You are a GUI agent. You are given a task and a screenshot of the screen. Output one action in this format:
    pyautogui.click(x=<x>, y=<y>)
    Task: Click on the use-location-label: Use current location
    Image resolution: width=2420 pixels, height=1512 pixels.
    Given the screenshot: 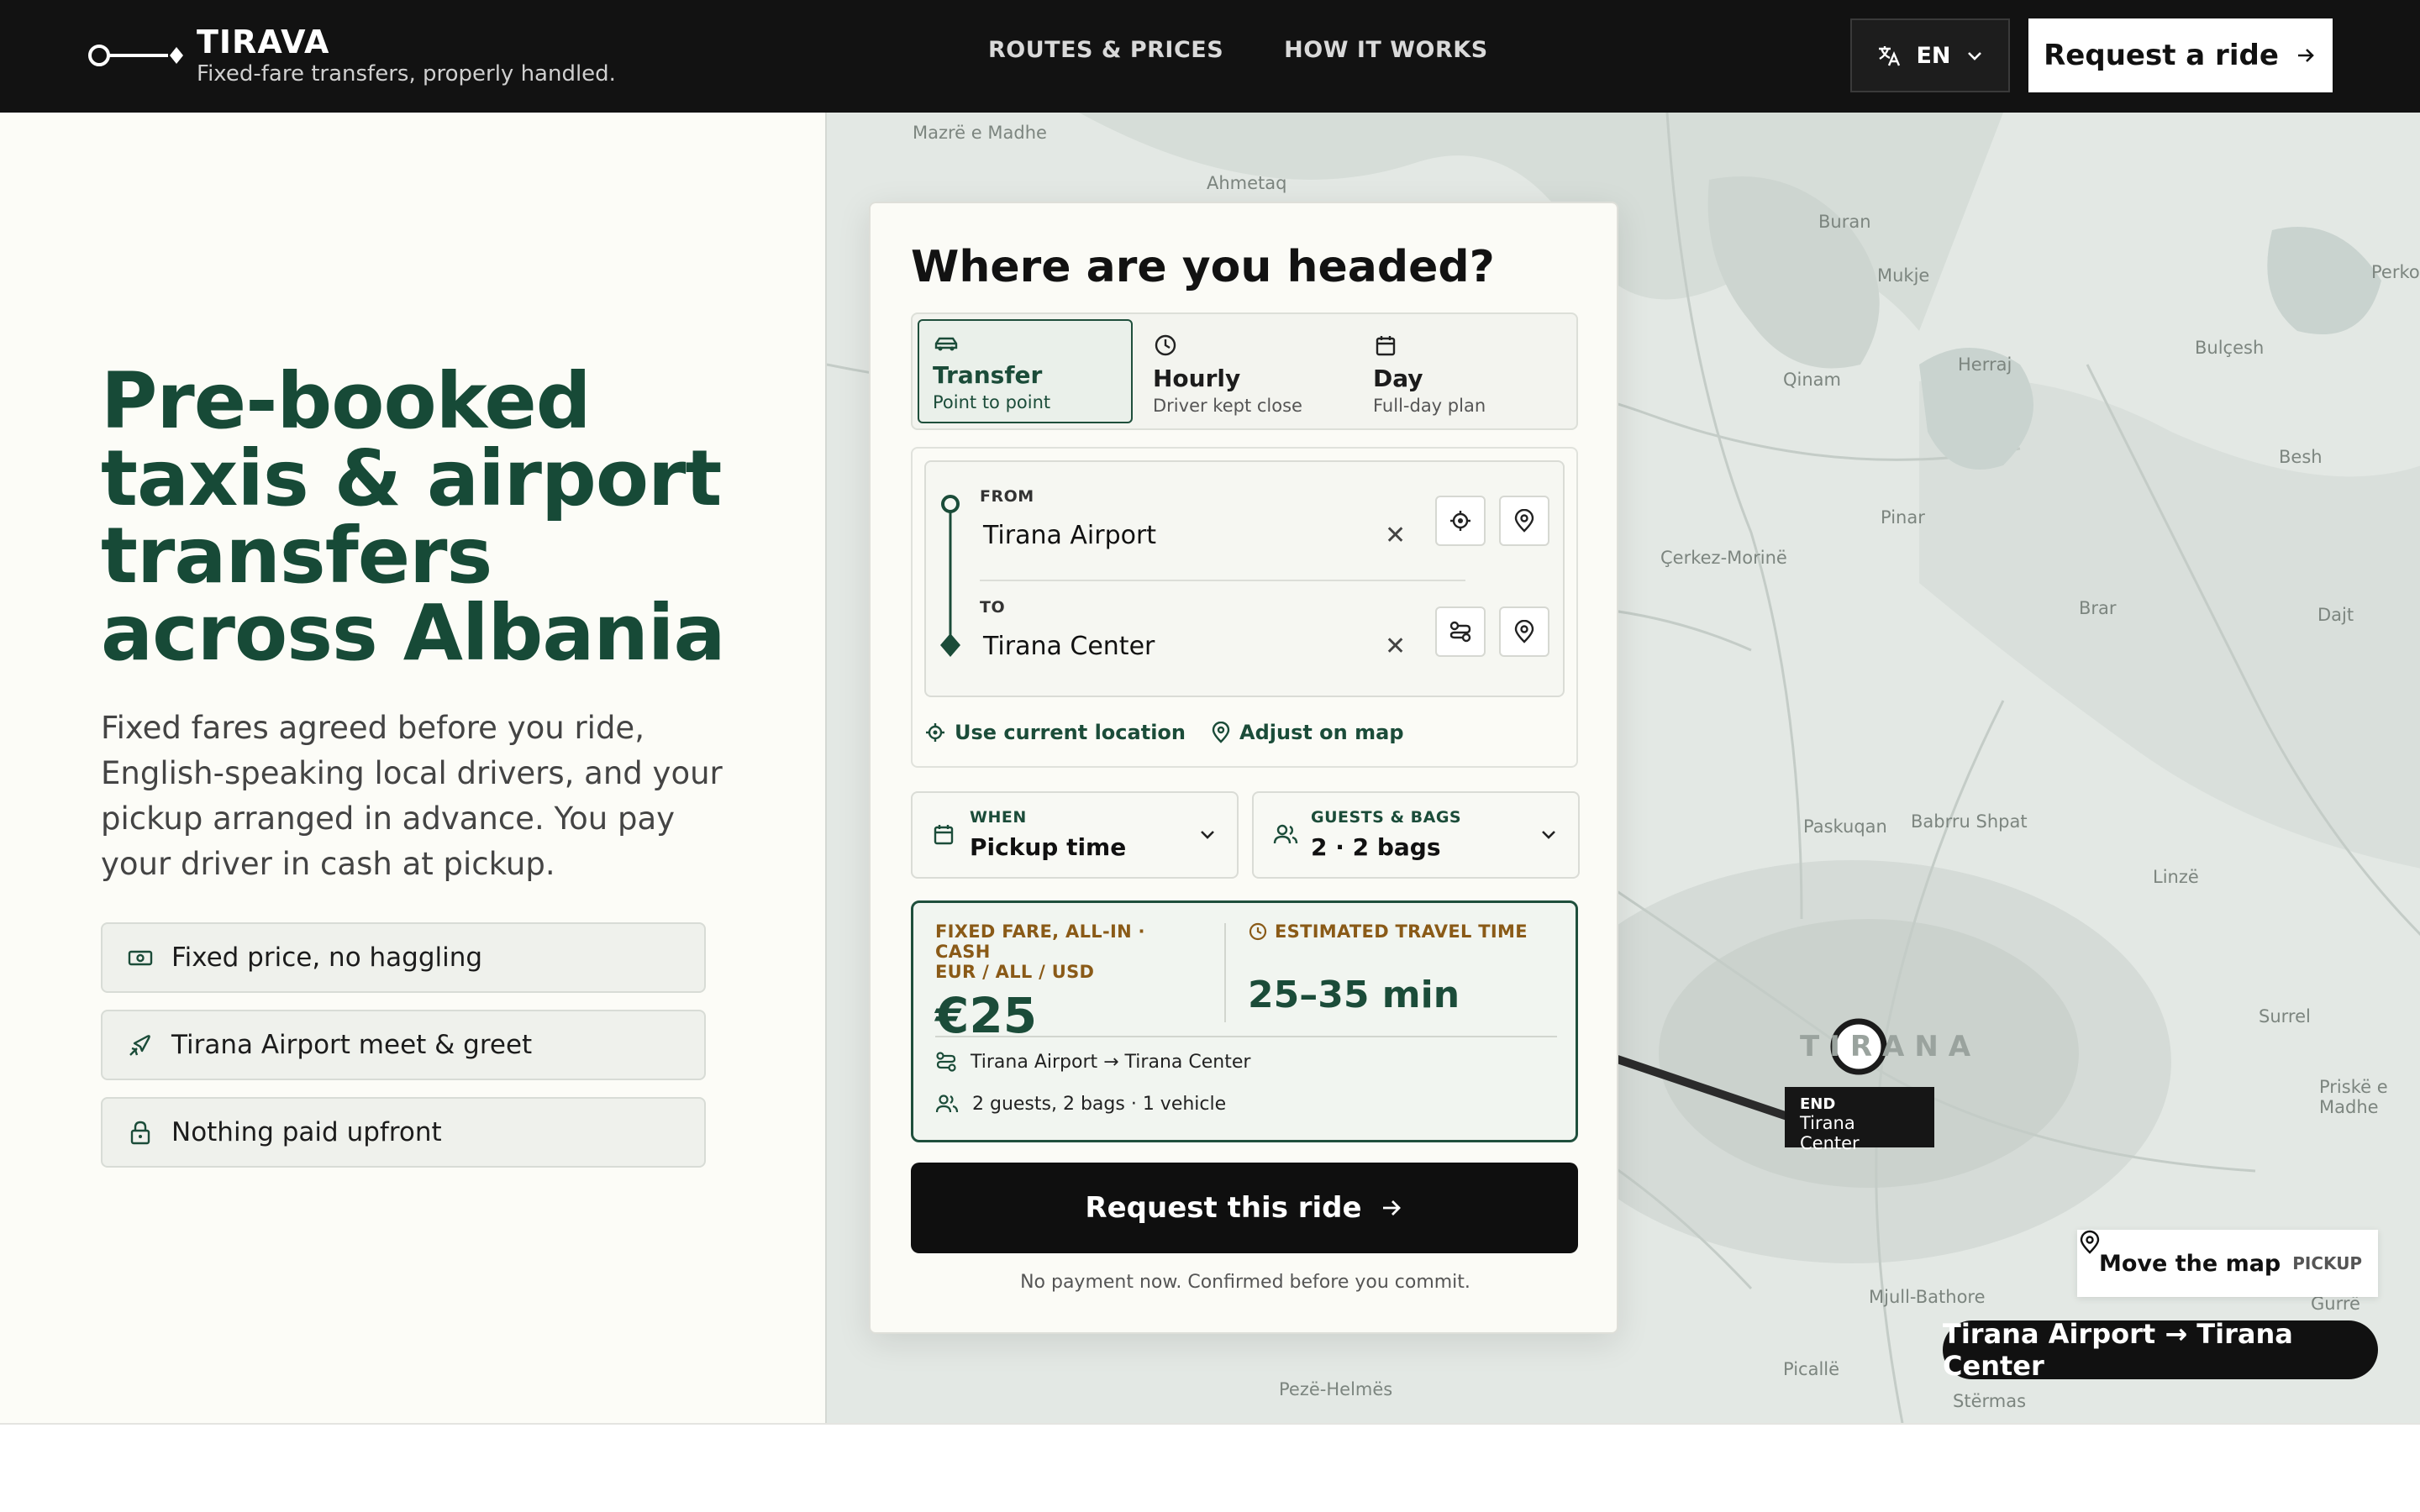 What is the action you would take?
    pyautogui.click(x=1071, y=732)
    